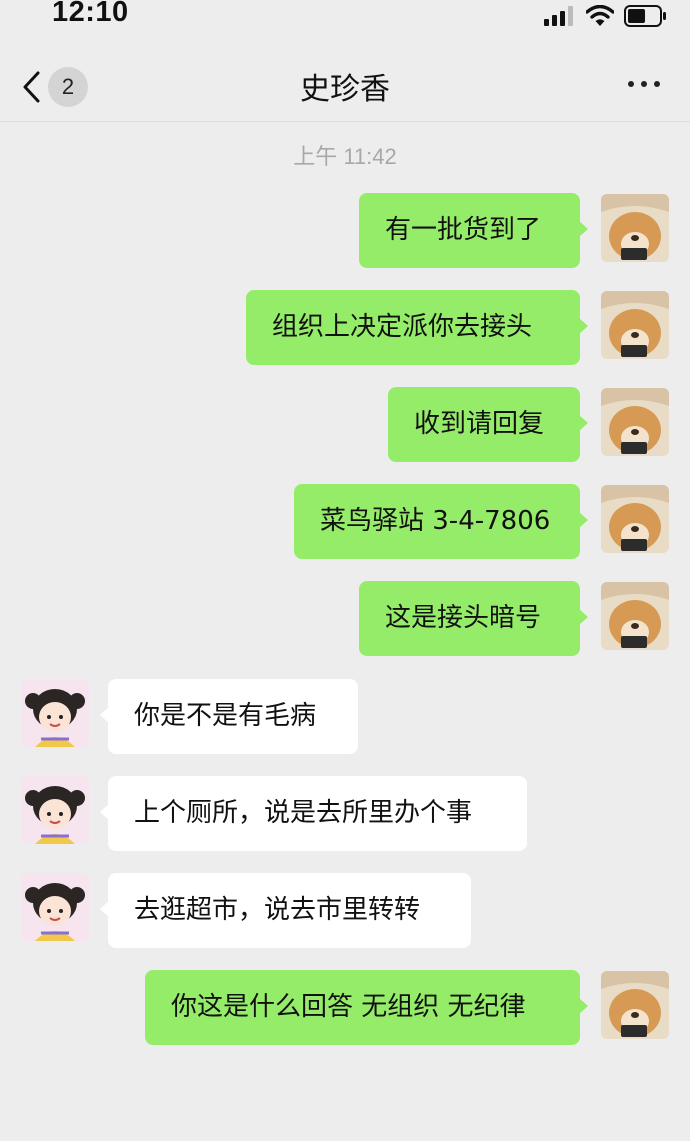 The image size is (690, 1141). Describe the element at coordinates (600, 15) in the screenshot. I see `wifi-icon` at that location.